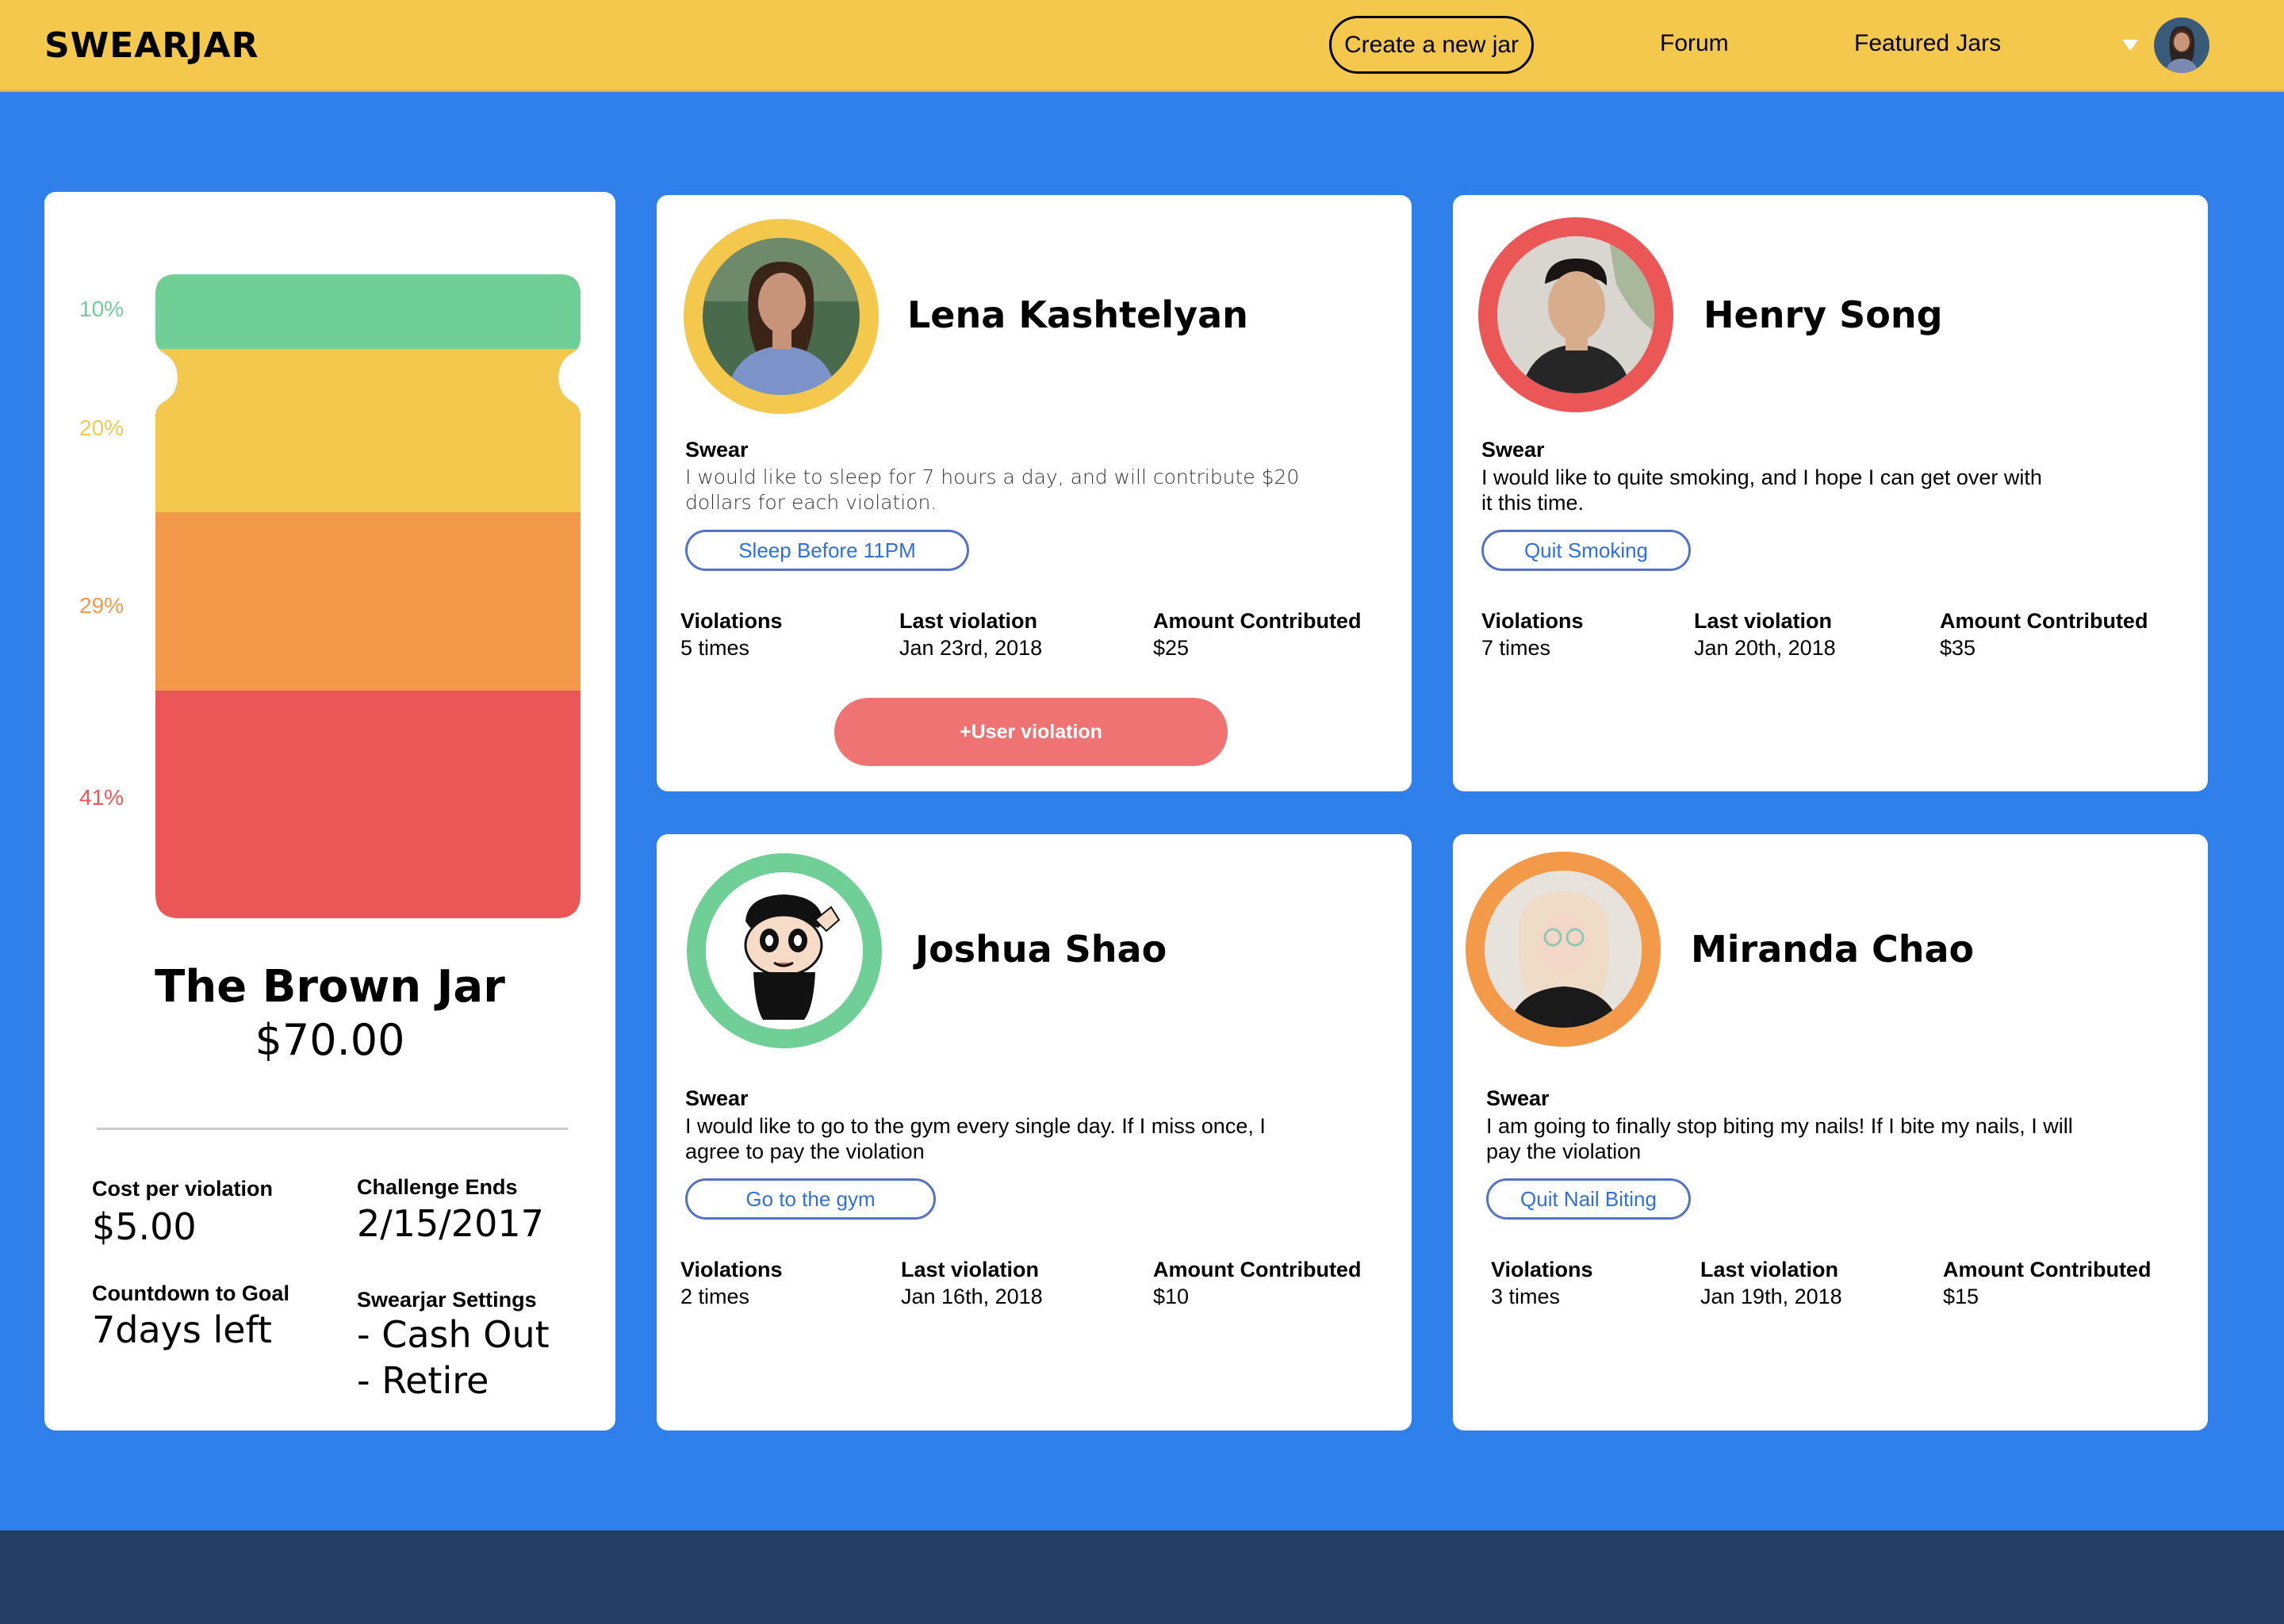 The image size is (2284, 1624). Describe the element at coordinates (1041, 949) in the screenshot. I see `member-name: Joshua Shao` at that location.